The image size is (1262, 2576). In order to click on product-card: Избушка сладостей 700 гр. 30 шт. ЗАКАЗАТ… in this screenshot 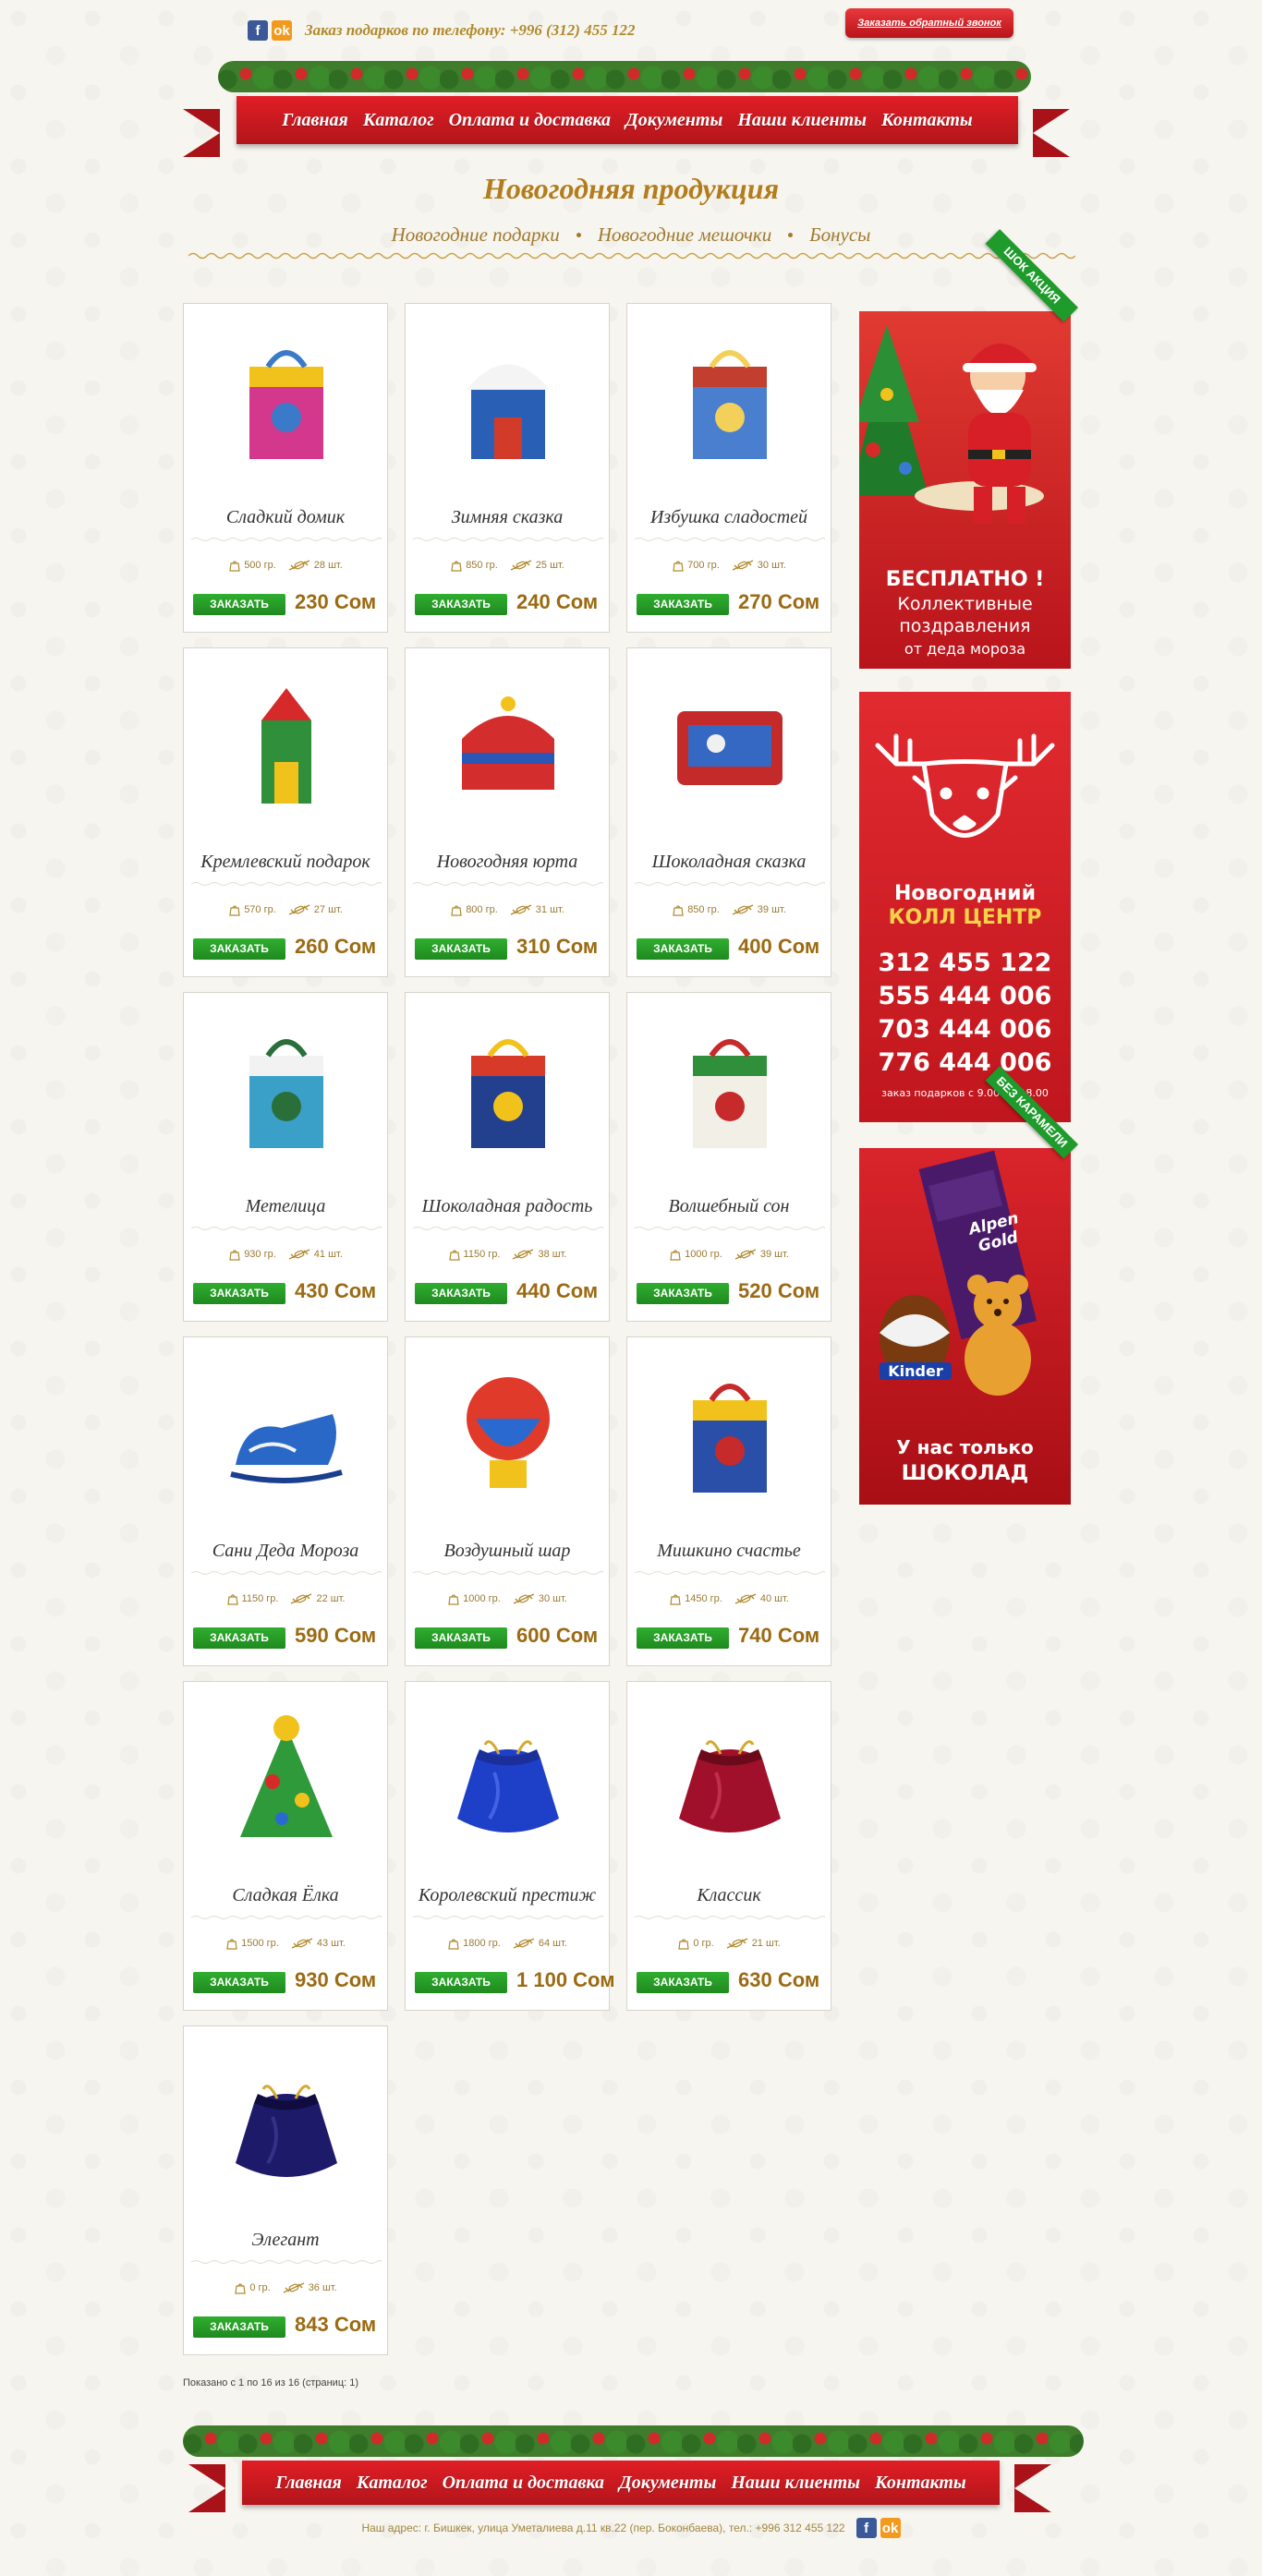, I will do `click(728, 468)`.